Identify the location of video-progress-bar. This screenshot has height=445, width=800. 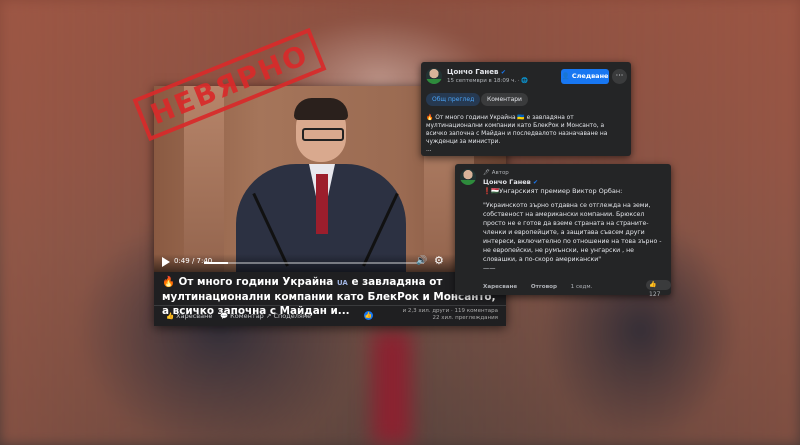
(314, 263).